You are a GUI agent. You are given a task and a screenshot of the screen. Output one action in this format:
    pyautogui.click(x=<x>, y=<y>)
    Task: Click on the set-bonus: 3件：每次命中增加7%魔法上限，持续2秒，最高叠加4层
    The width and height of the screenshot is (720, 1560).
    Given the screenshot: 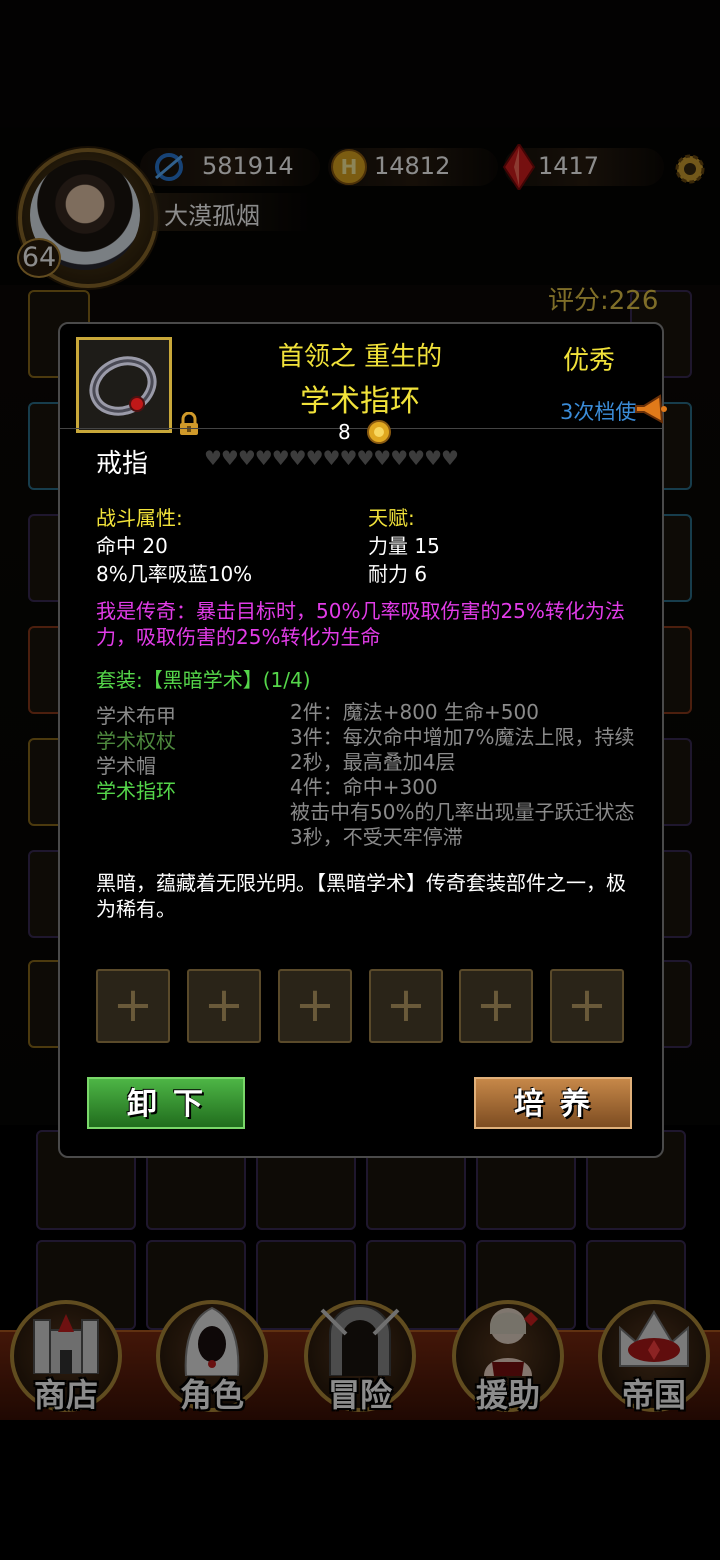 What is the action you would take?
    pyautogui.click(x=462, y=749)
    